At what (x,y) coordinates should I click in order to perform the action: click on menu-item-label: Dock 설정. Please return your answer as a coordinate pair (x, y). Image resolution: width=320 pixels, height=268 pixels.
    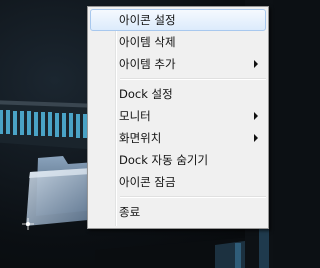
    Looking at the image, I should click on (146, 94).